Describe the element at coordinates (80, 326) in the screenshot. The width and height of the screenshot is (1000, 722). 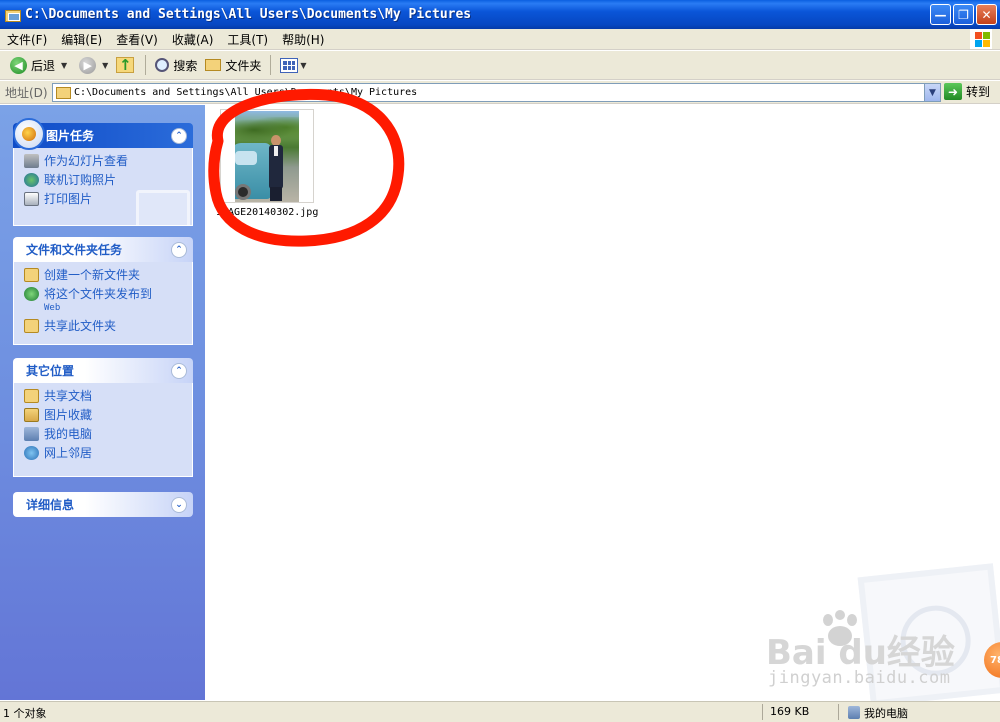
I see `task-label: 共享此文件夹` at that location.